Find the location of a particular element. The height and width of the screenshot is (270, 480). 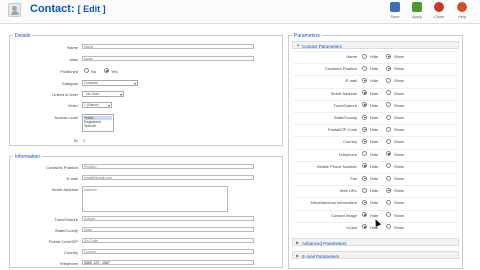

published-no-radio is located at coordinates (86, 70).